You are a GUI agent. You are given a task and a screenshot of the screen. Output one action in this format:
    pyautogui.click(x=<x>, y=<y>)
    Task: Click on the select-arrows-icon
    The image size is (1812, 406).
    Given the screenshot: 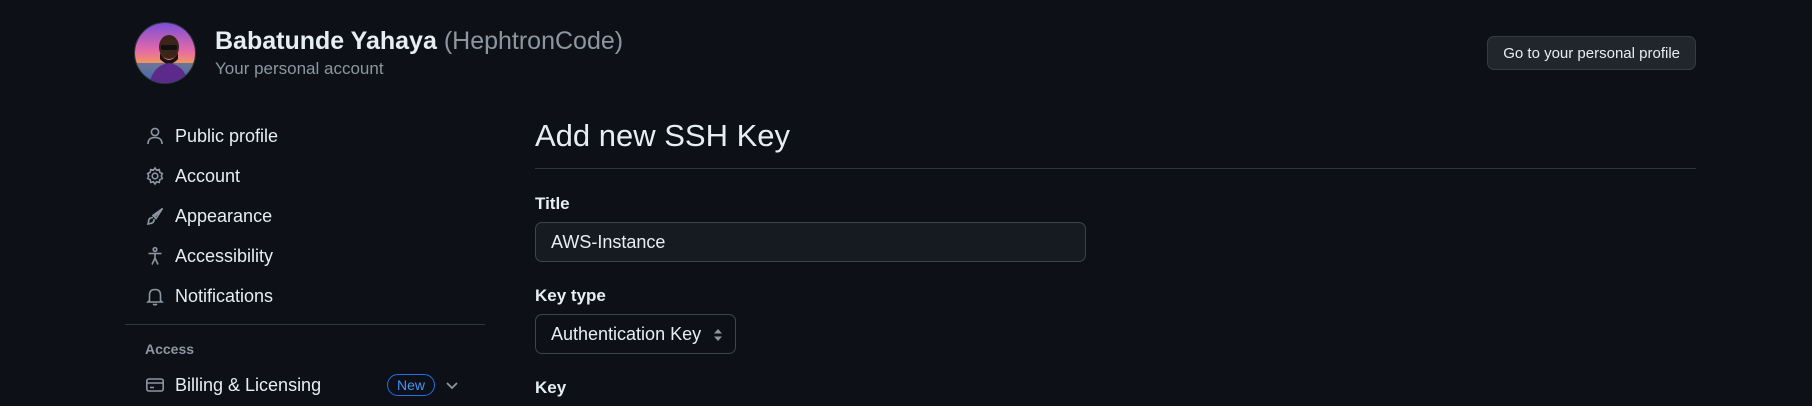 What is the action you would take?
    pyautogui.click(x=718, y=335)
    